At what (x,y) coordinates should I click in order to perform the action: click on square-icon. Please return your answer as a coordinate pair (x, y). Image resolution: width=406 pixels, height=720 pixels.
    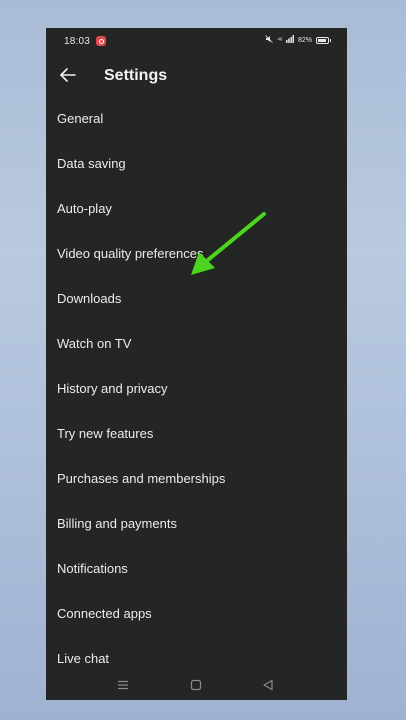
    Looking at the image, I should click on (196, 685).